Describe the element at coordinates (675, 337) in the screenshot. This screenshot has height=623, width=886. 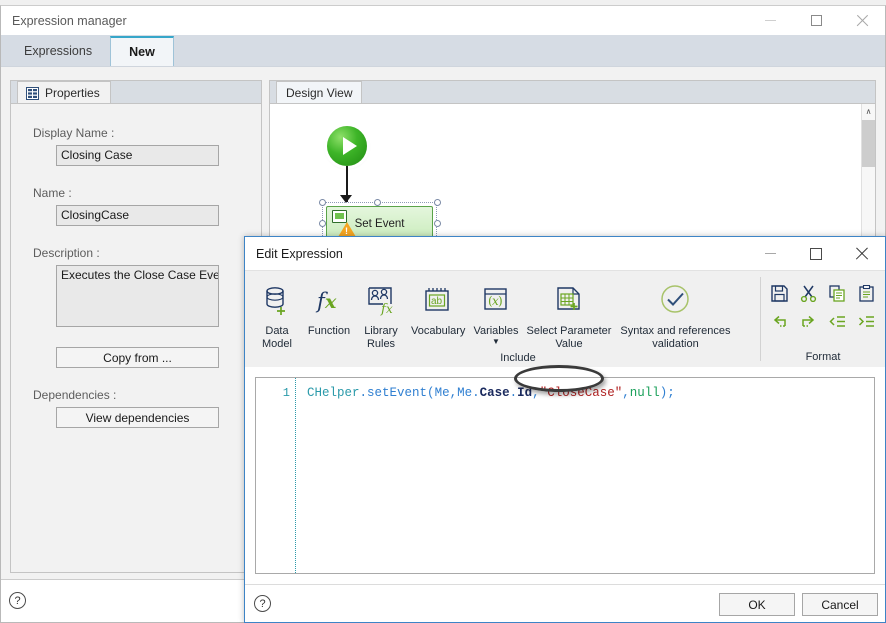
I see `syntax-validation-label: Syntax and references validation` at that location.